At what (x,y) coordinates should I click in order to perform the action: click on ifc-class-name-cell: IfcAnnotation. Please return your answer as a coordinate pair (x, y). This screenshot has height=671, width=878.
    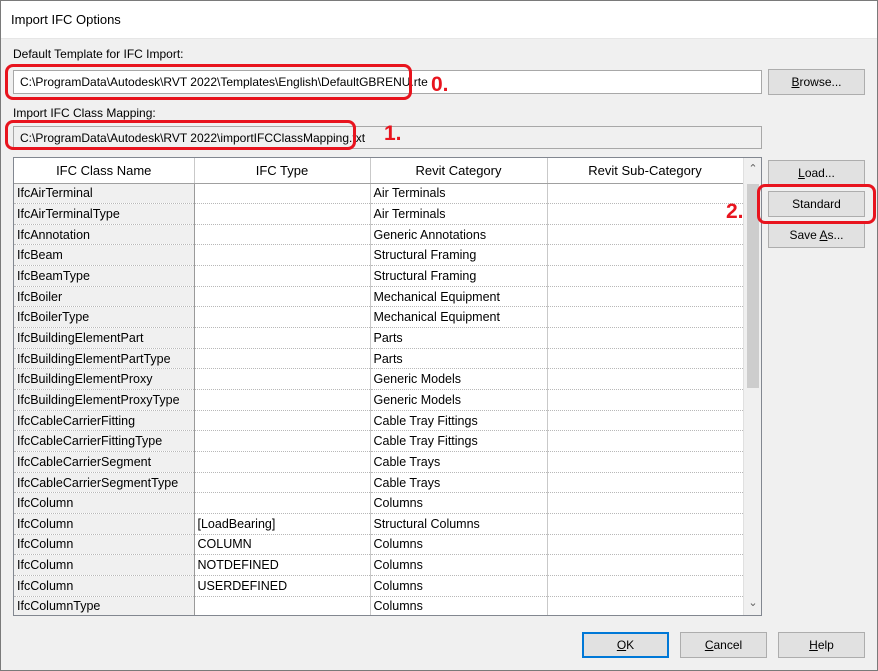
    Looking at the image, I should click on (104, 235).